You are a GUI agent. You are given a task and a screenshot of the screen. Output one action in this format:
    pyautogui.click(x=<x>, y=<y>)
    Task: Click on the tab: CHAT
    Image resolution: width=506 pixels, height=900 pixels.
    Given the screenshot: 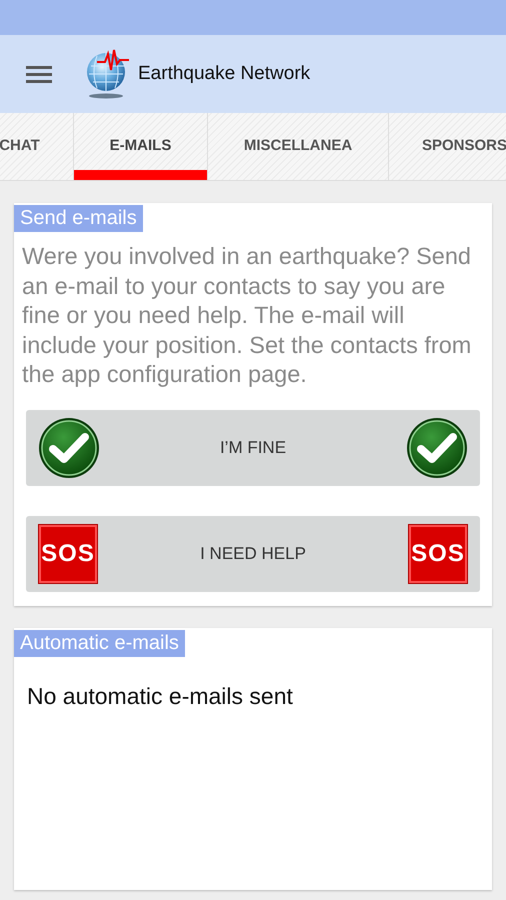 What is the action you would take?
    pyautogui.click(x=36, y=146)
    